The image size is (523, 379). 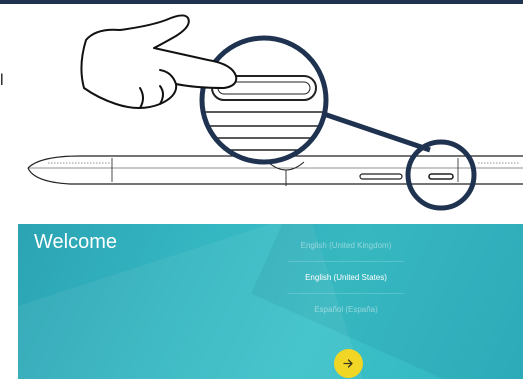 I want to click on language-option-es-es: Español (España), so click(x=346, y=309).